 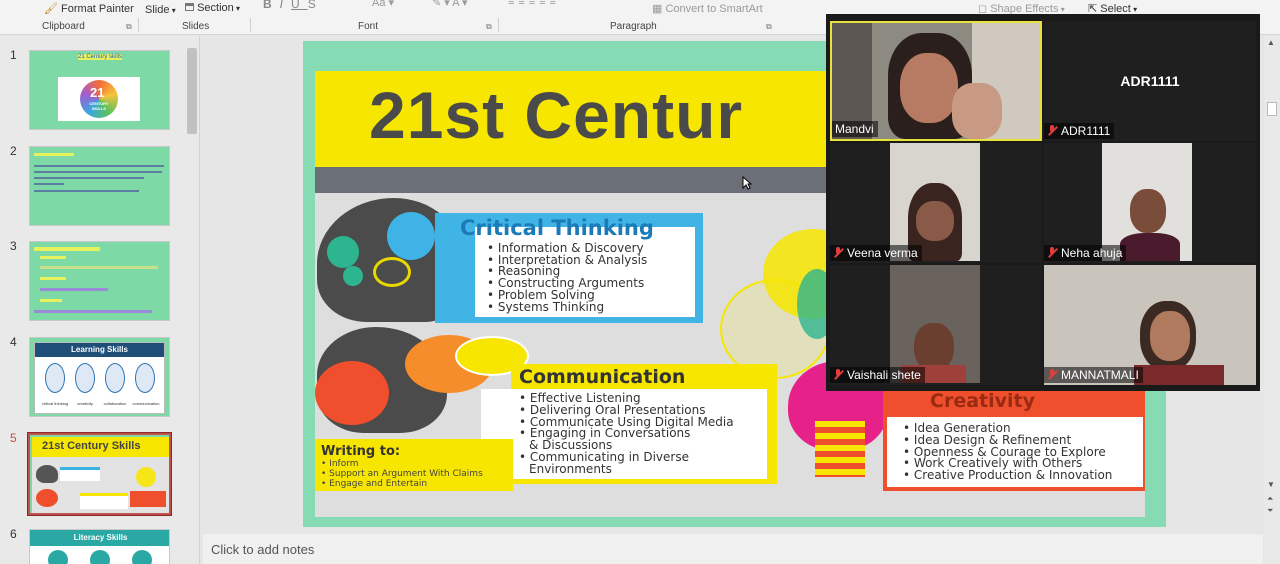 I want to click on font-size-controls: Aa ▾, so click(x=383, y=4).